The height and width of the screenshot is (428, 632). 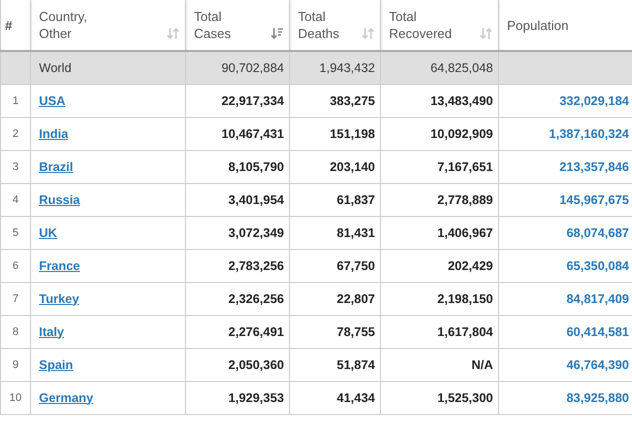 What do you see at coordinates (256, 299) in the screenshot?
I see `table-cell: 2,326,256` at bounding box center [256, 299].